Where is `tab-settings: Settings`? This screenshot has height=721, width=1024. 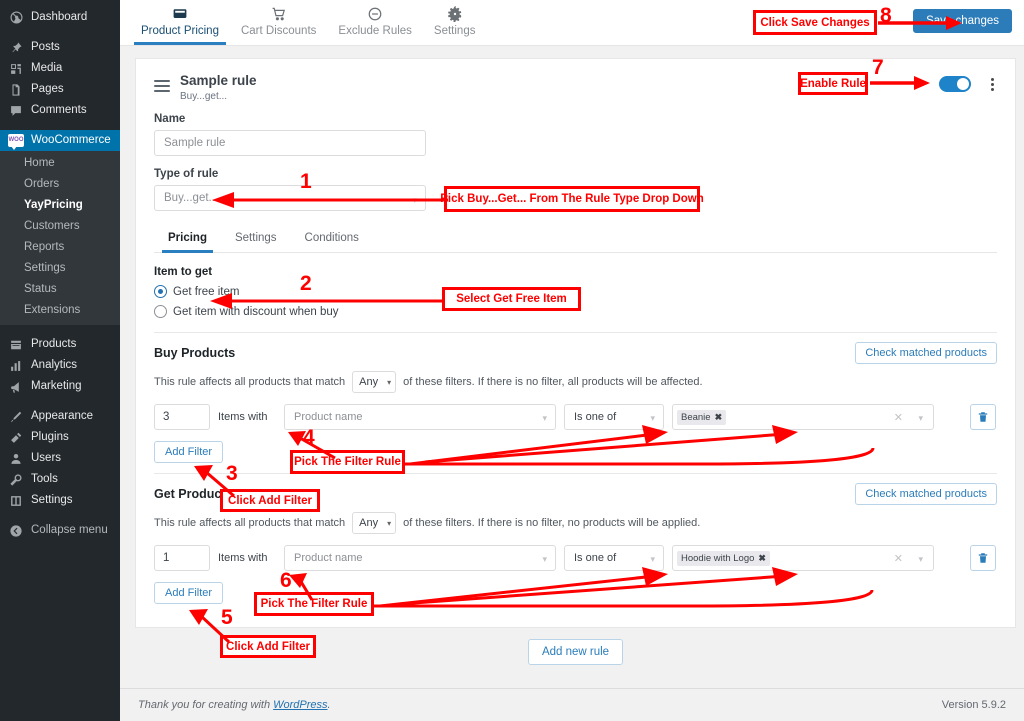 tab-settings: Settings is located at coordinates (455, 22).